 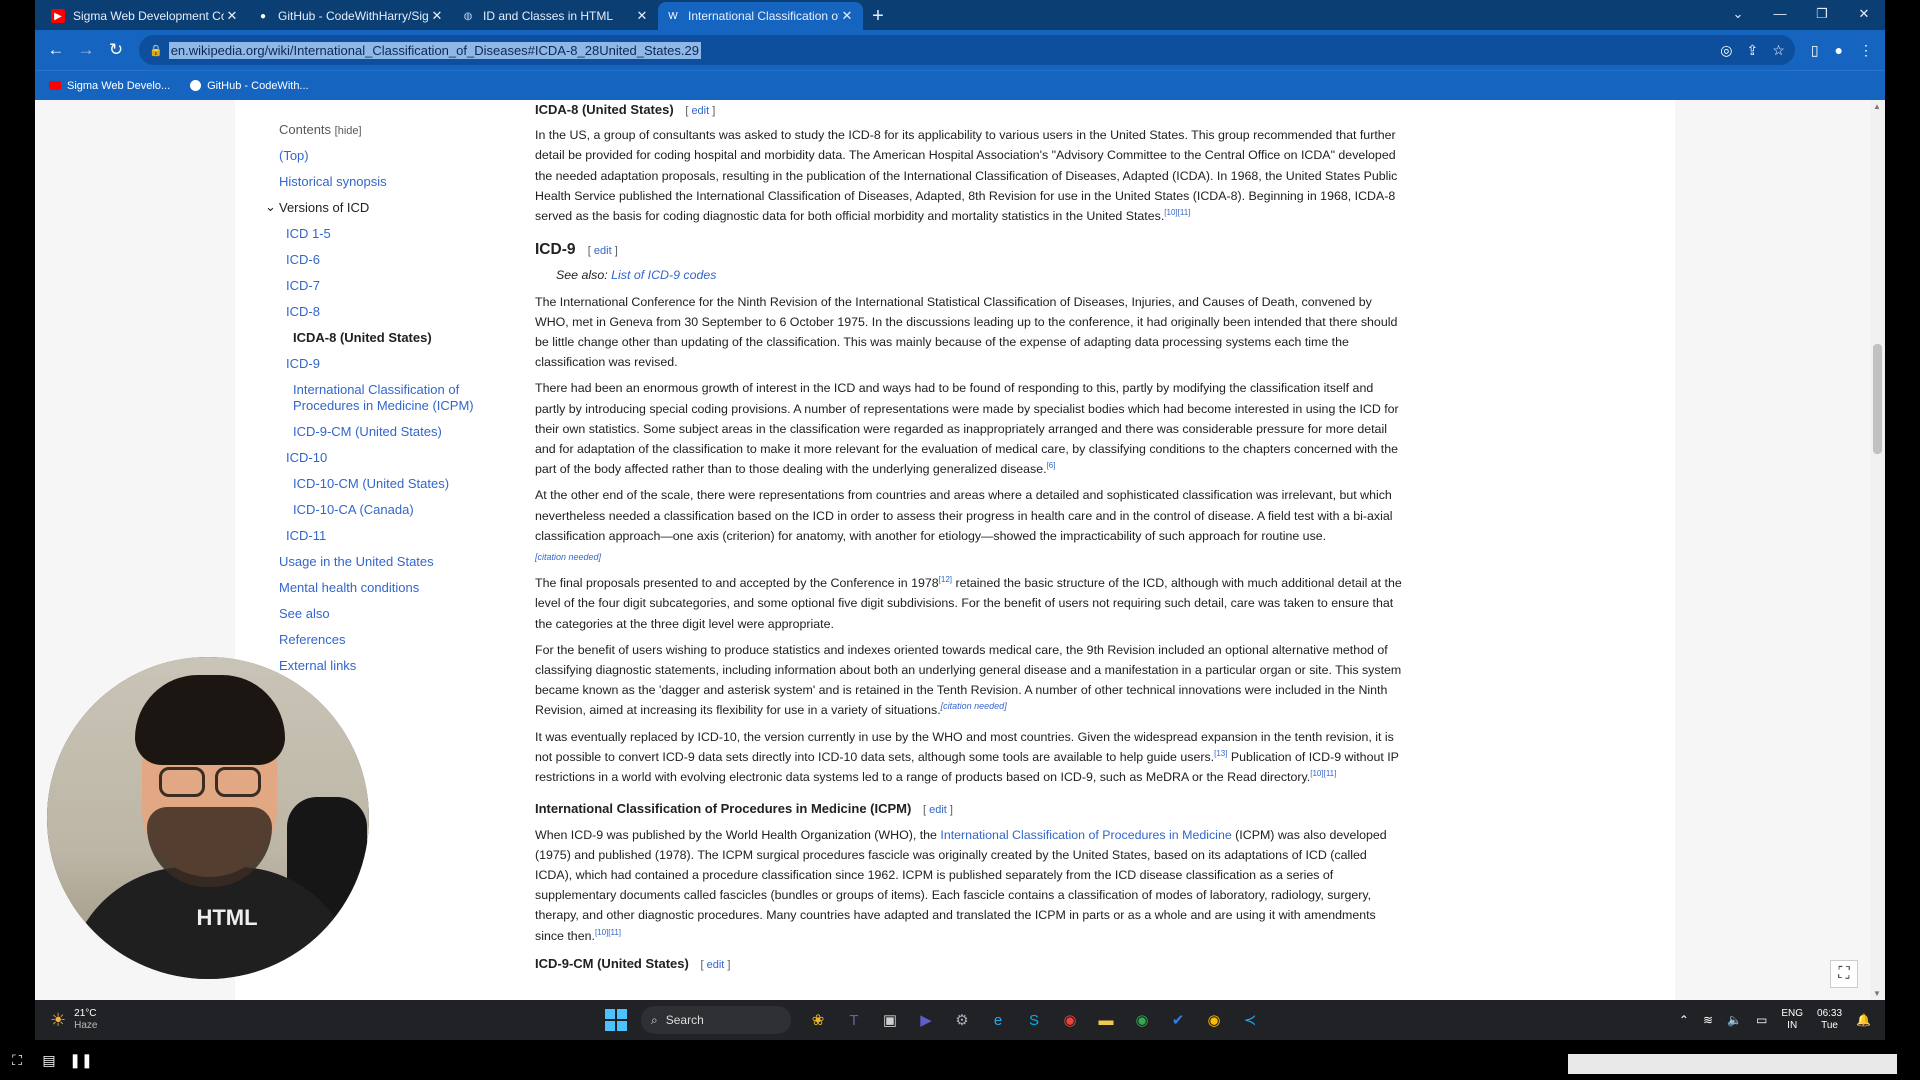 What do you see at coordinates (1734, 1020) in the screenshot?
I see `volume-icon: 🔈` at bounding box center [1734, 1020].